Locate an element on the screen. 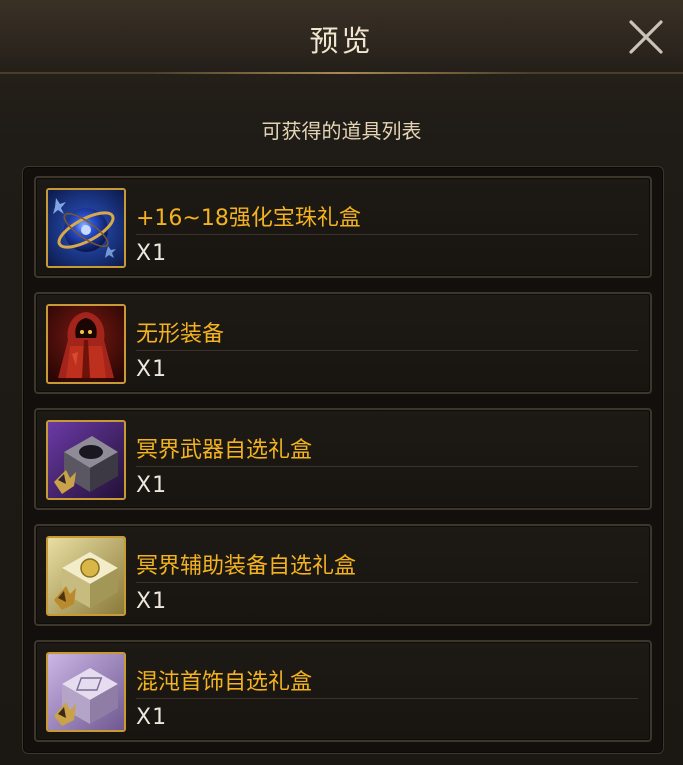  close-button is located at coordinates (646, 37).